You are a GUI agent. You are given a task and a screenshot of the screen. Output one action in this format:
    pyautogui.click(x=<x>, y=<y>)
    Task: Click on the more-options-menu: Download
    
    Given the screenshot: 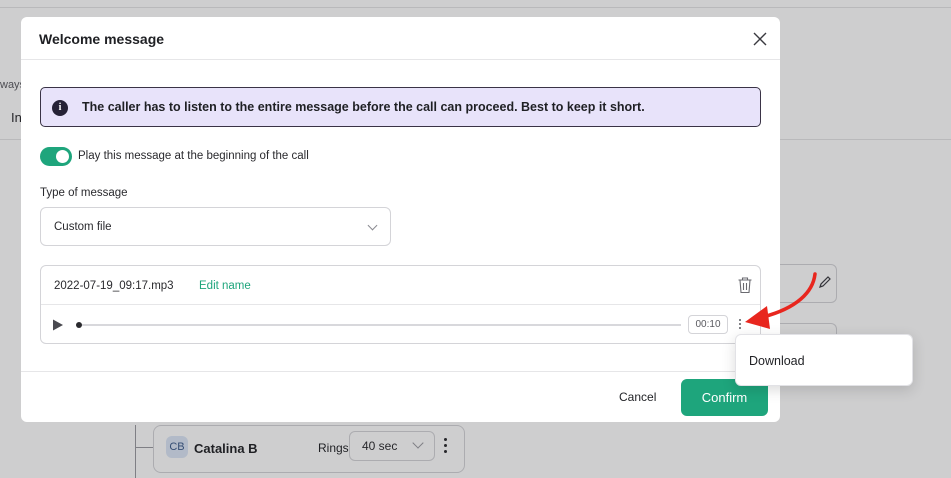 What is the action you would take?
    pyautogui.click(x=824, y=360)
    